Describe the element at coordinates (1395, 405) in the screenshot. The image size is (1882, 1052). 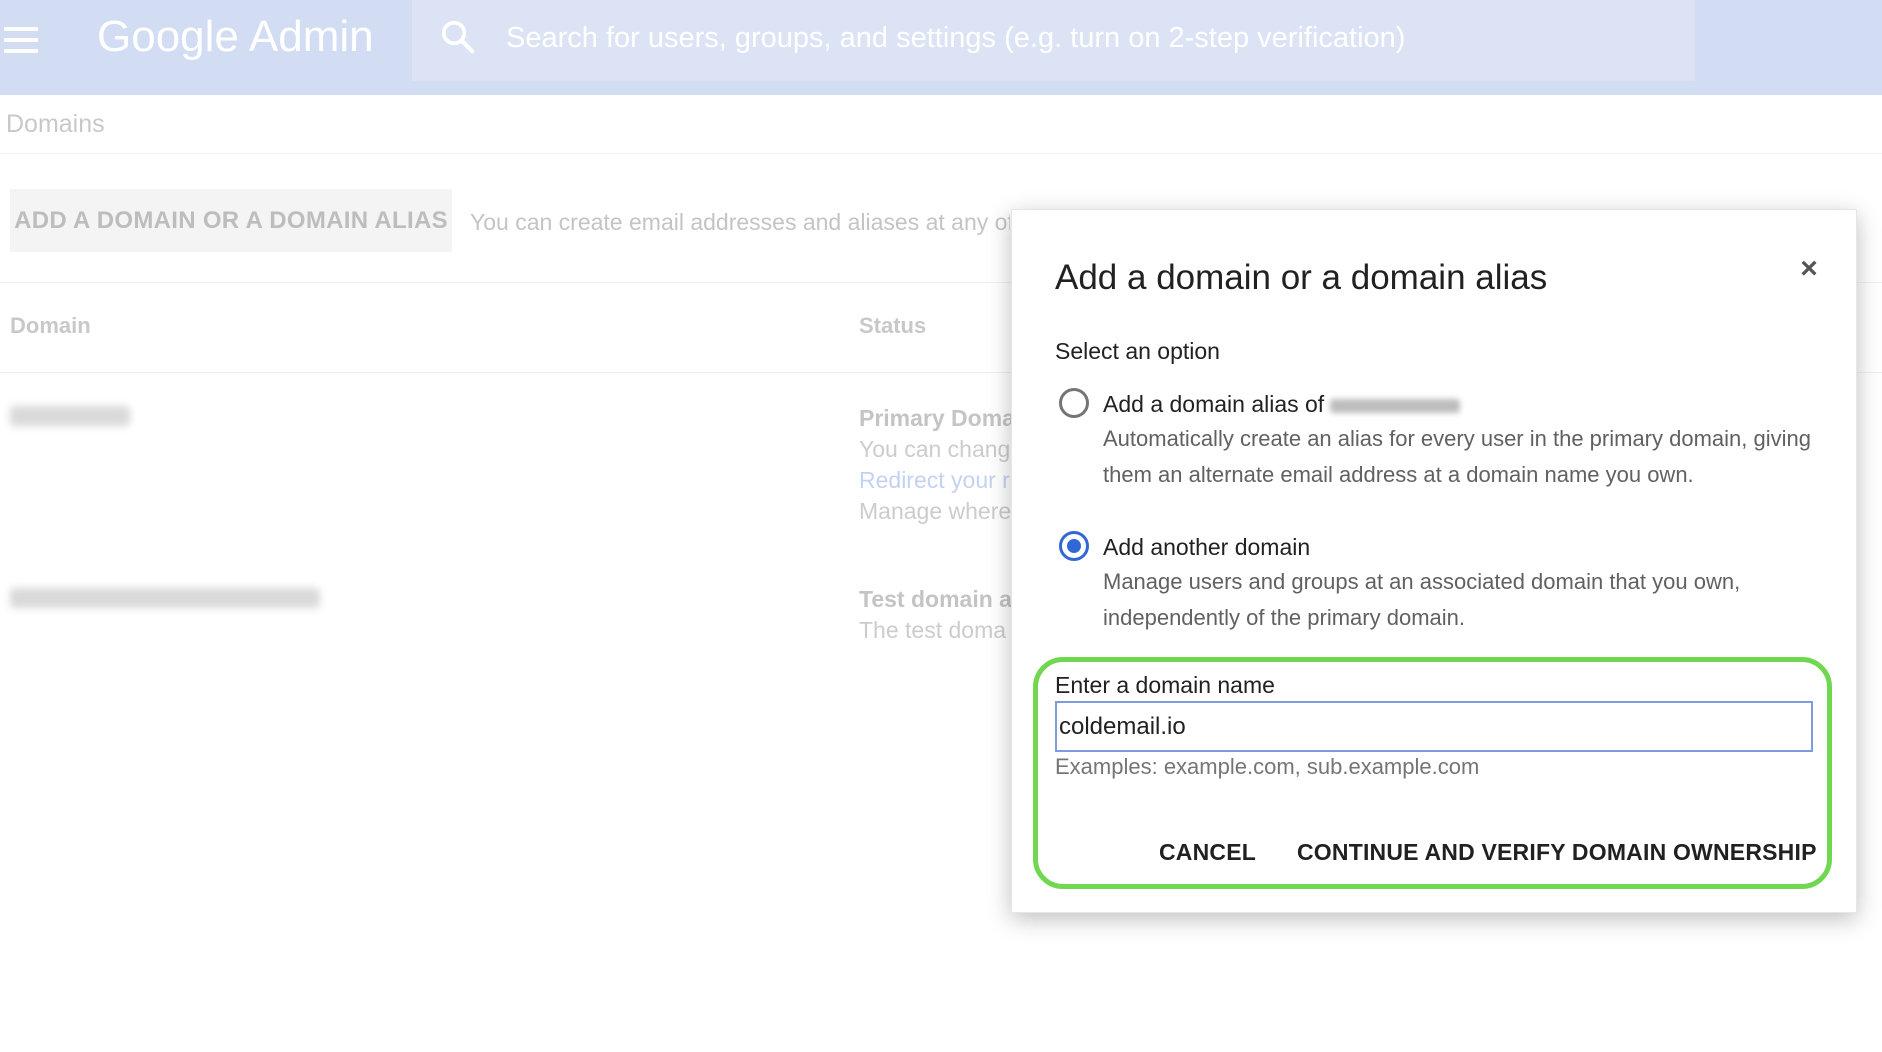
I see `redacted-primary-domain` at that location.